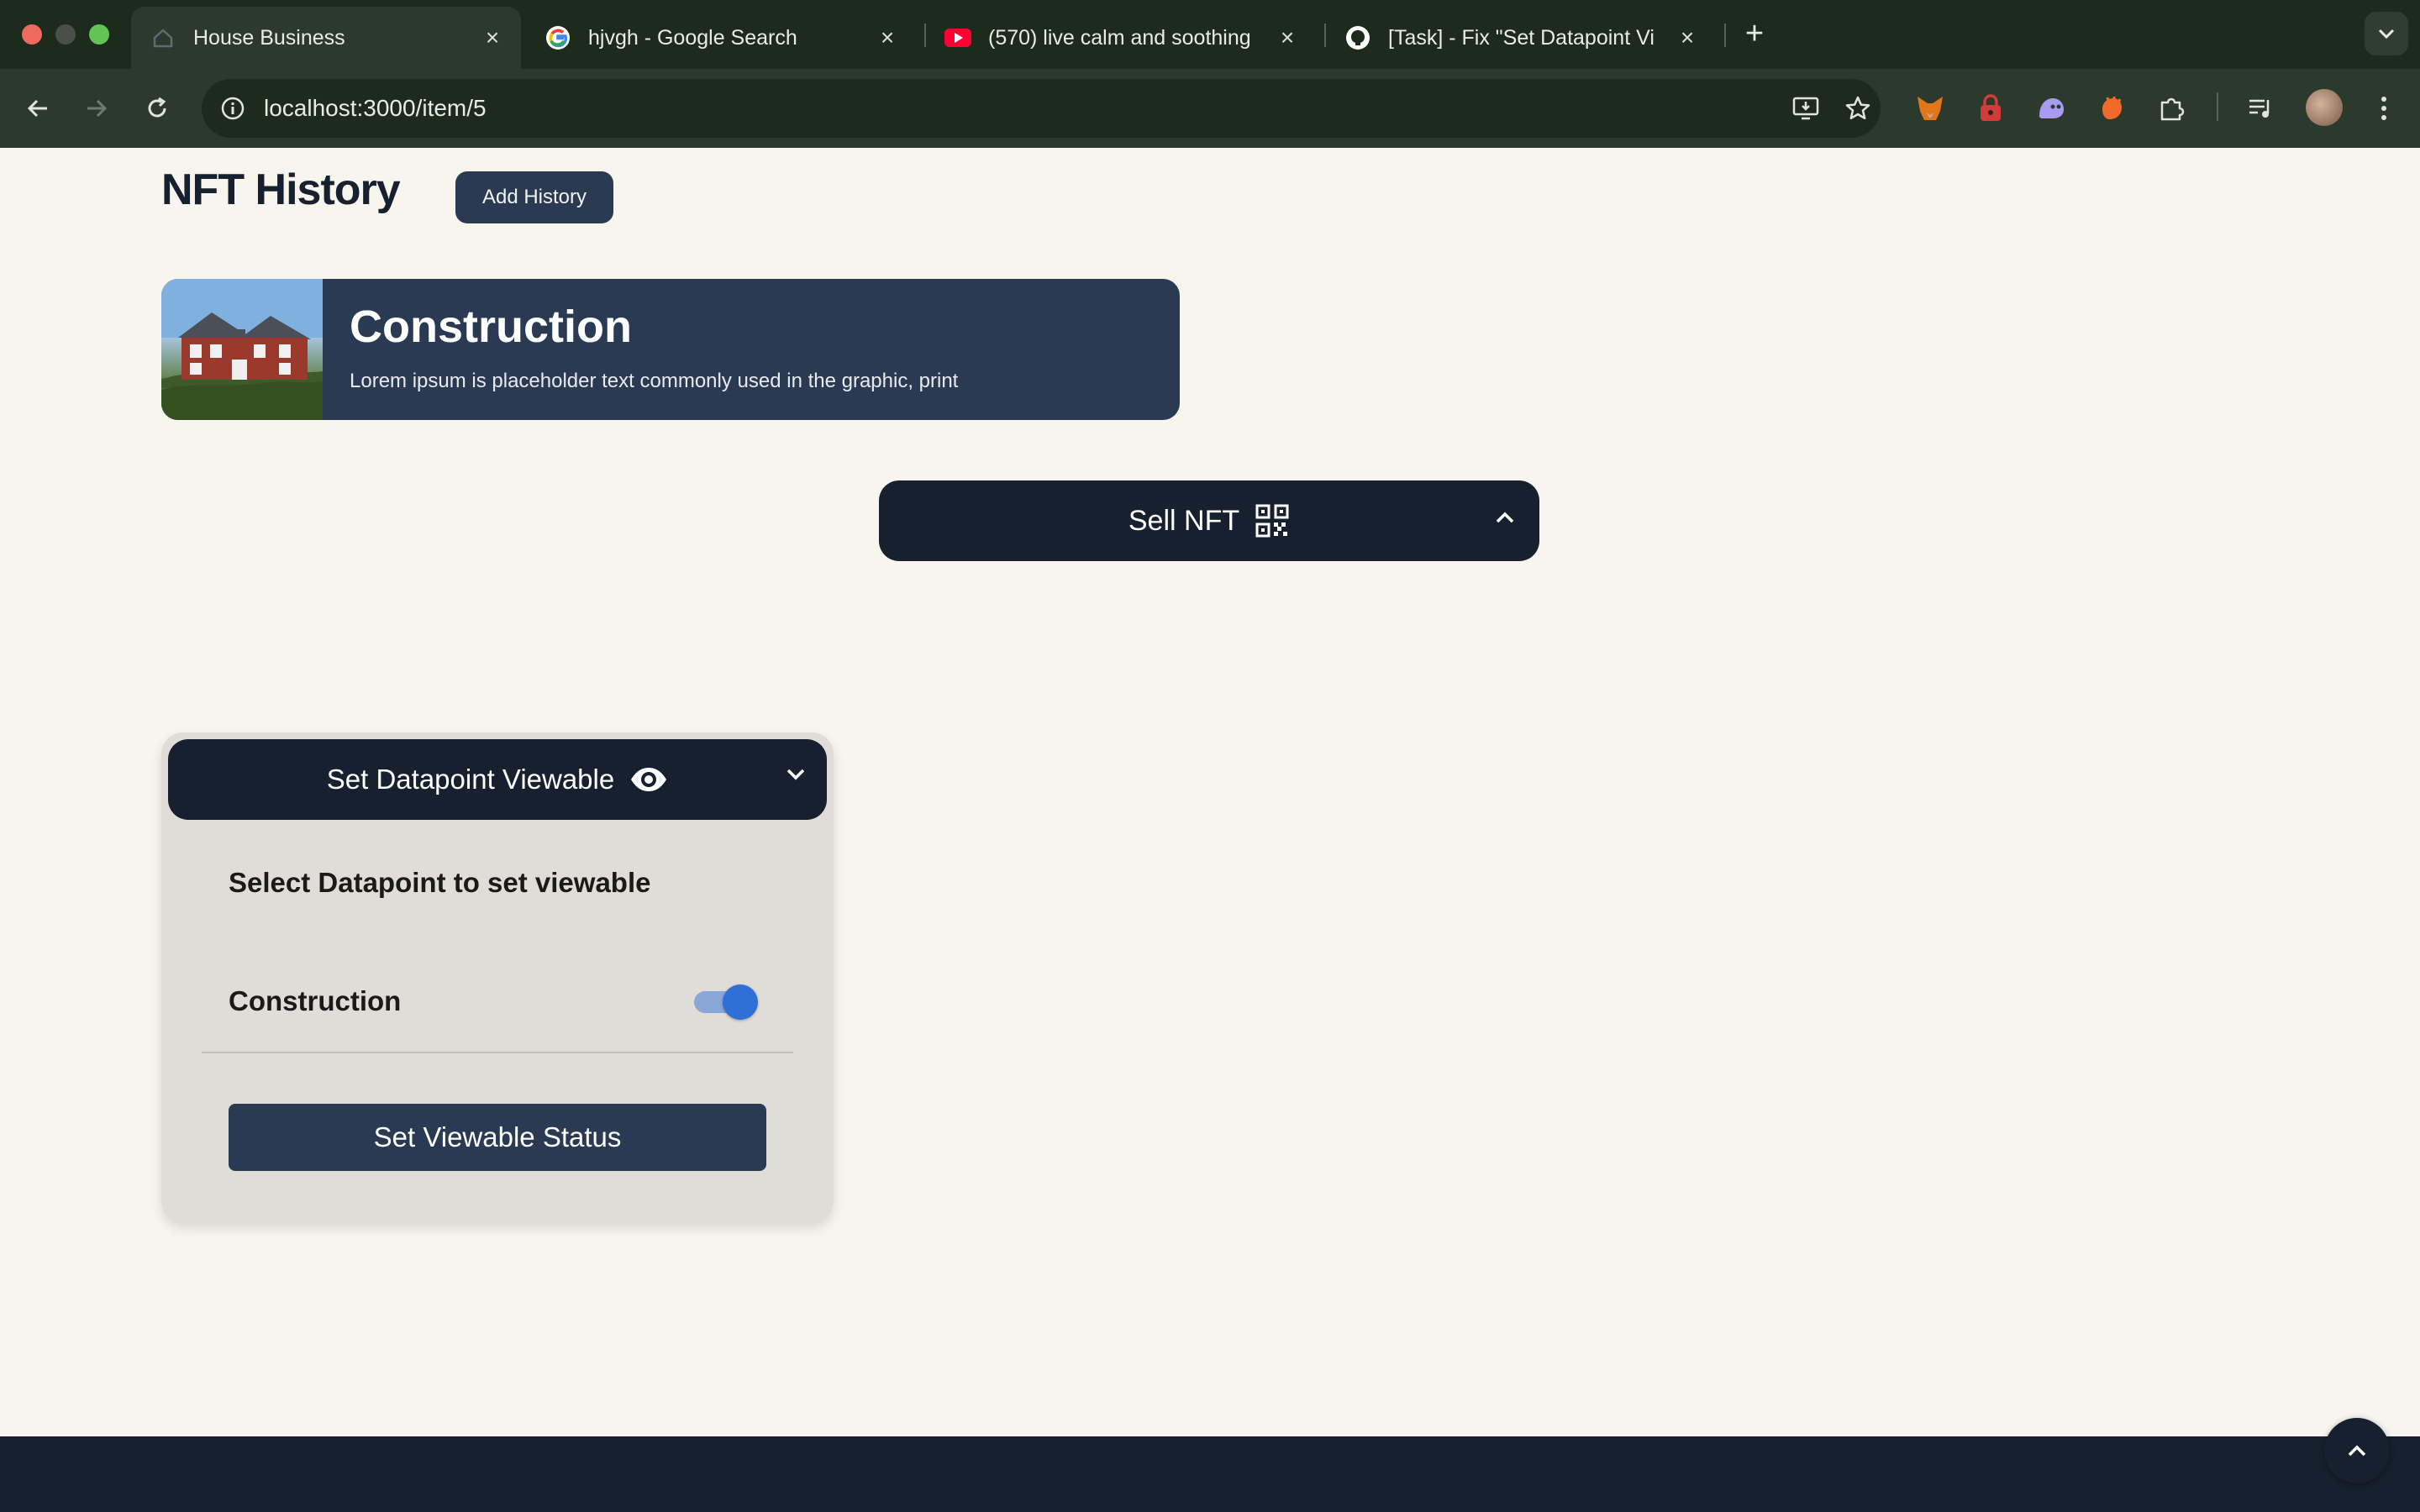  Describe the element at coordinates (163, 37) in the screenshot. I see `house-favicon-icon` at that location.